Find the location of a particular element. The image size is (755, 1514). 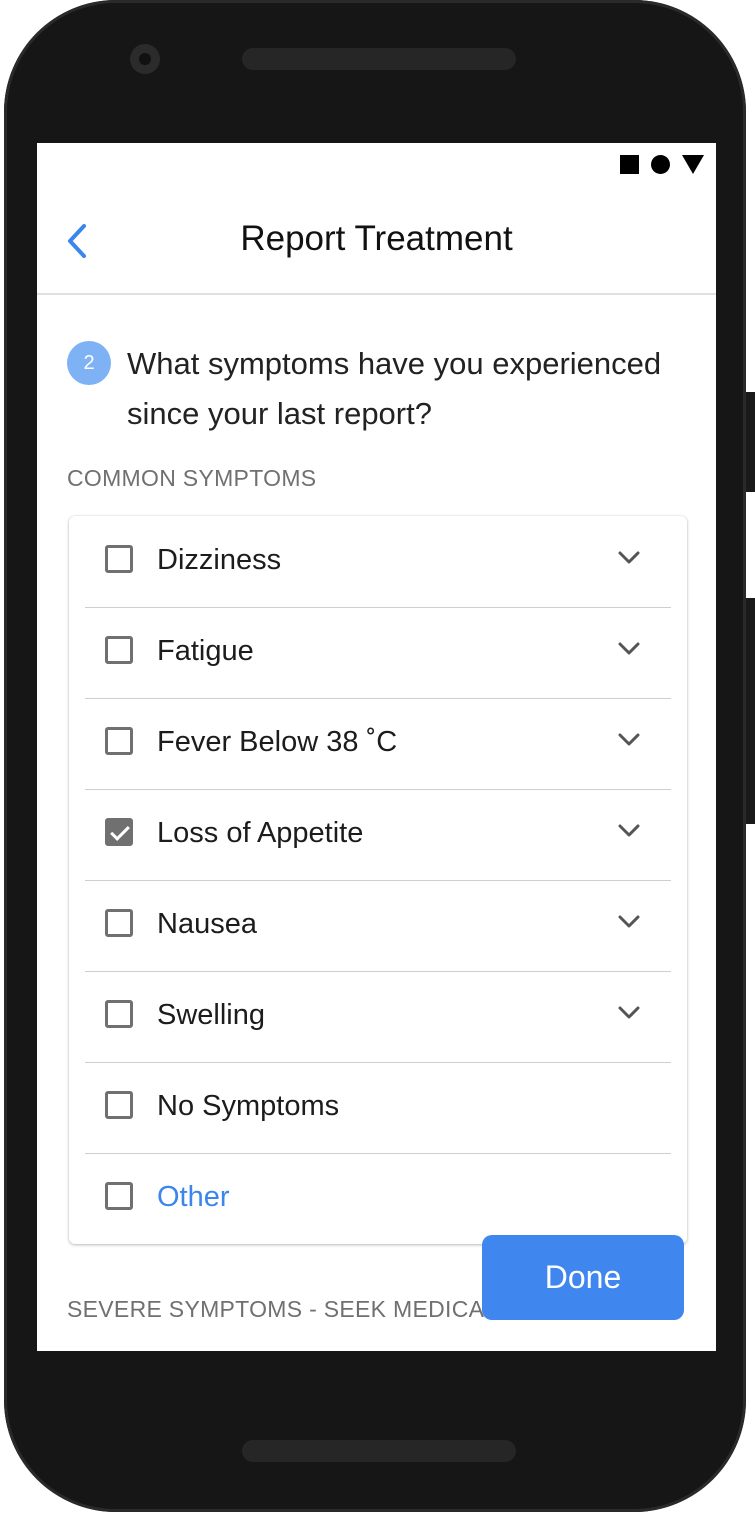

page-title: Report Treatment is located at coordinates (376, 238).